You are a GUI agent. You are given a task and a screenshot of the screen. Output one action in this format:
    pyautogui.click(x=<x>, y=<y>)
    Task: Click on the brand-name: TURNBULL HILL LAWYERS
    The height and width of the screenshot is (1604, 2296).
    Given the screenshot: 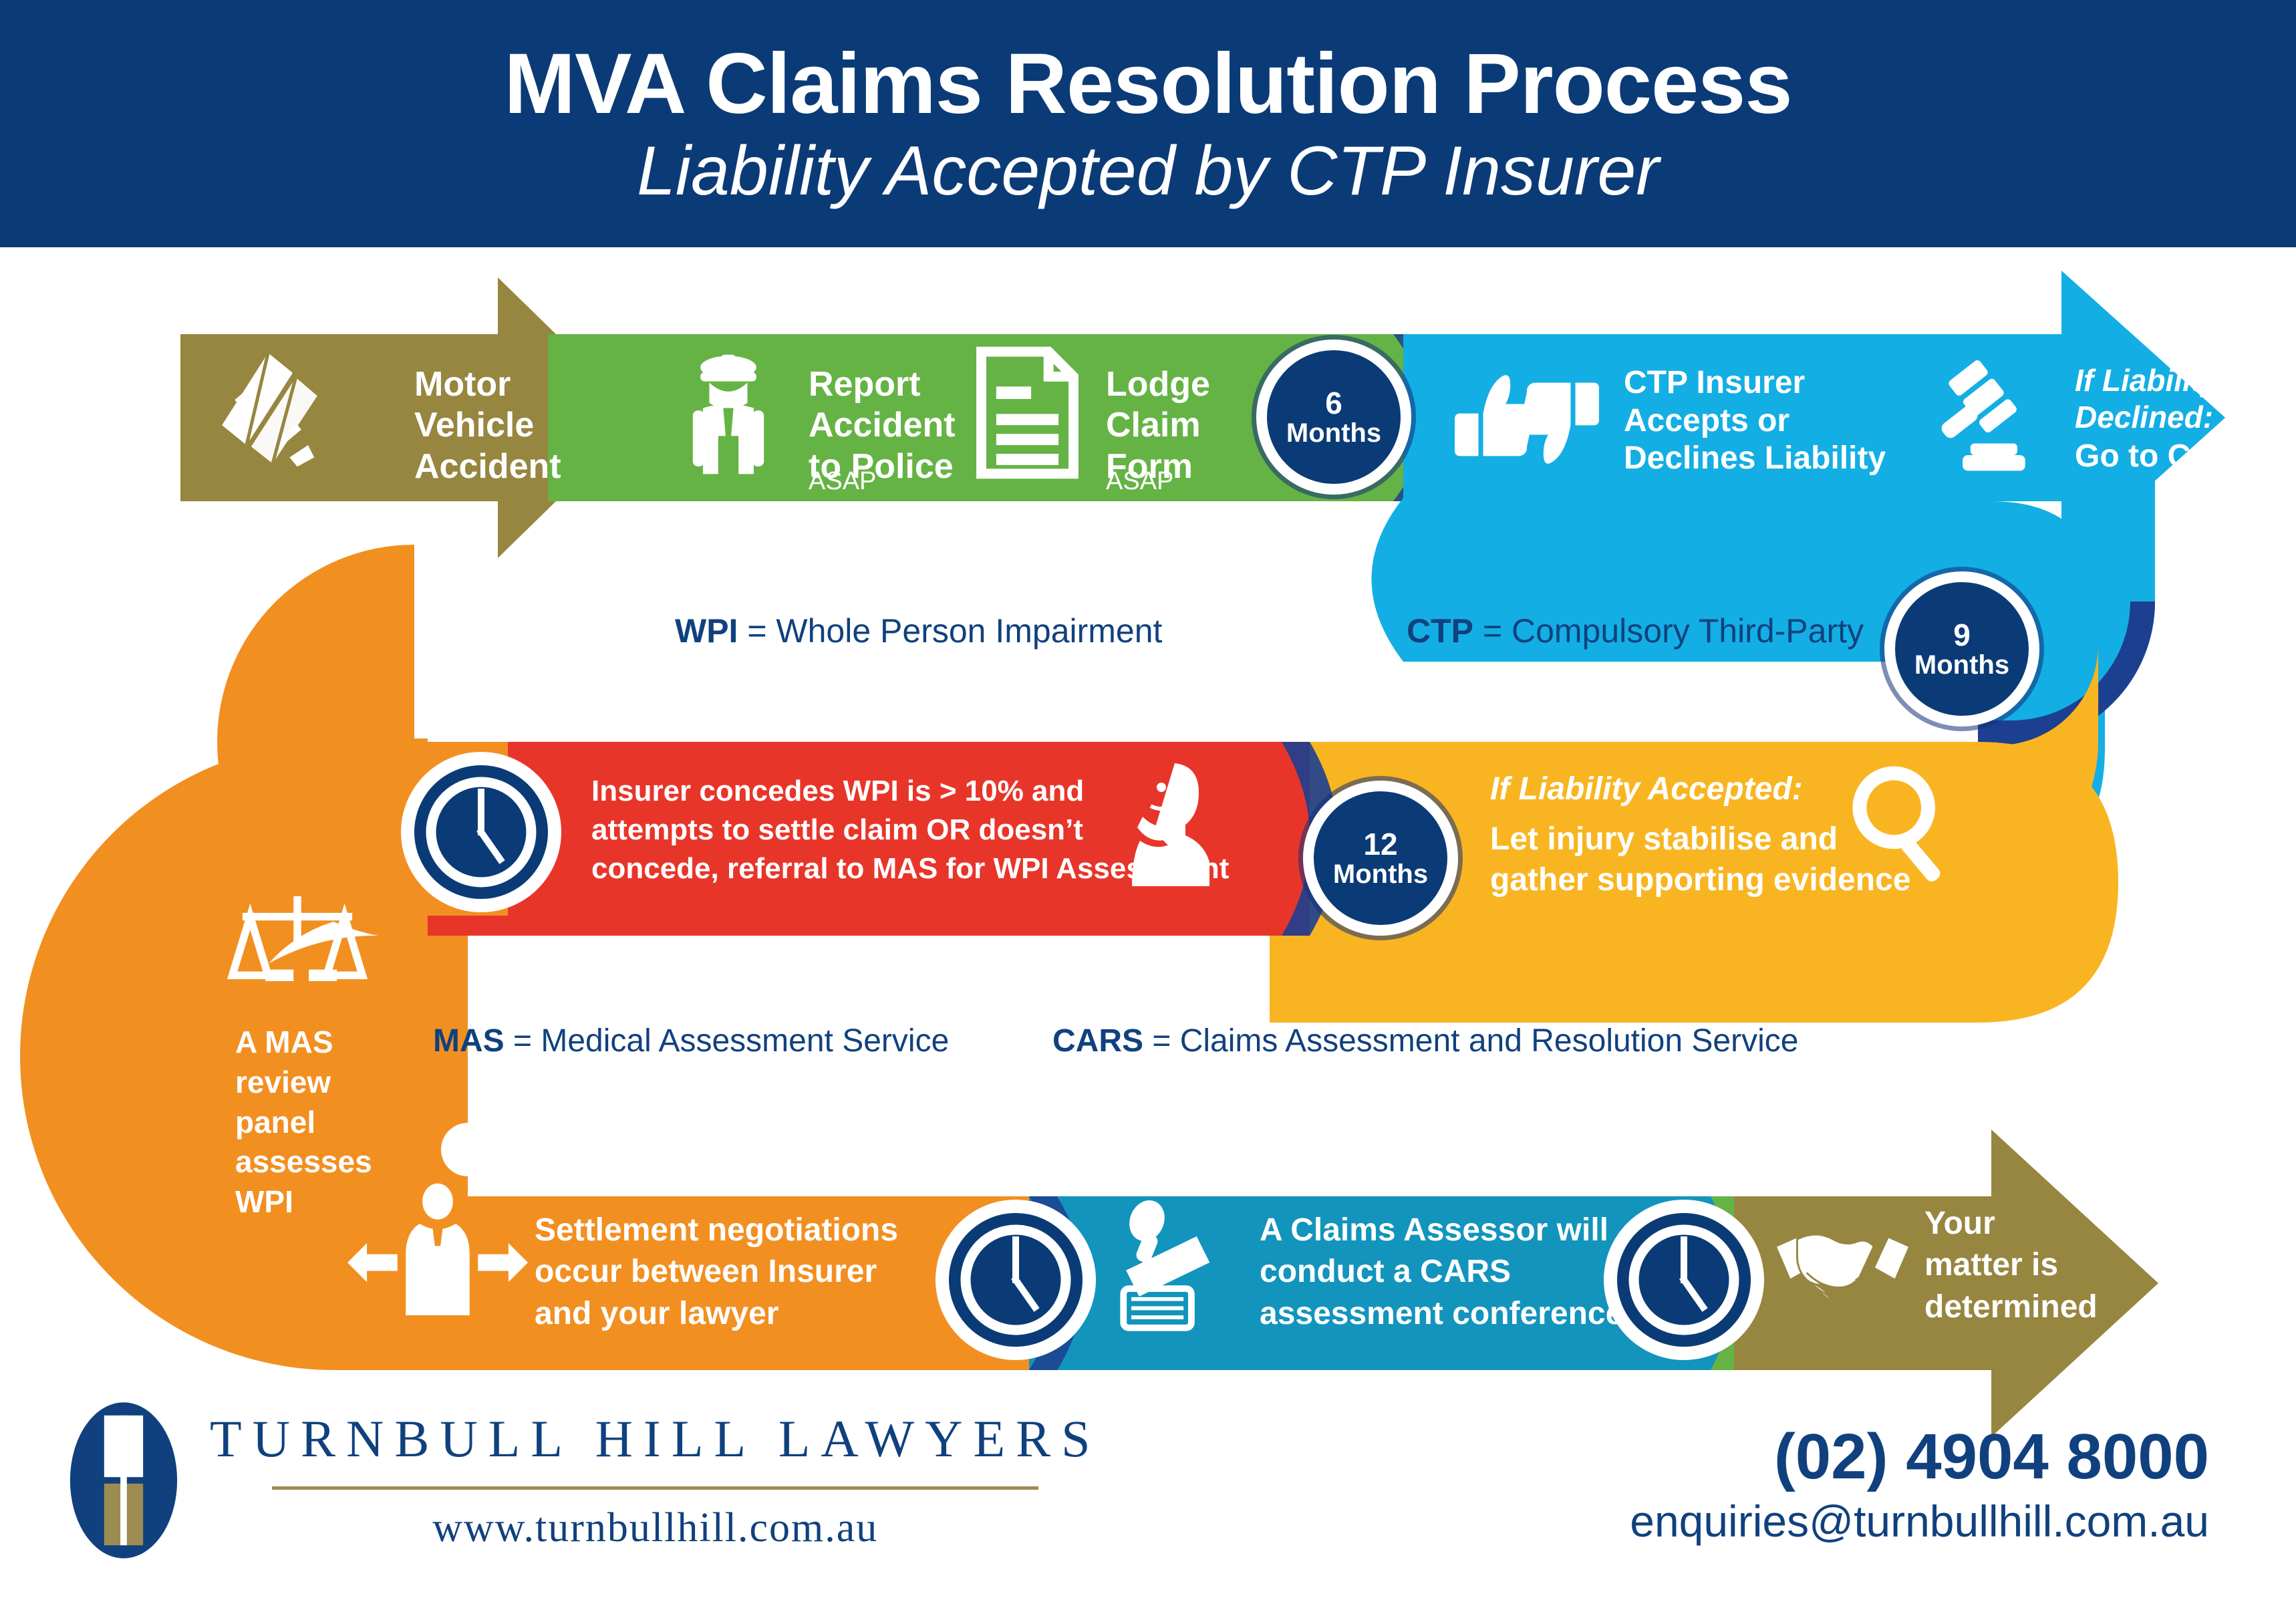 What is the action you would take?
    pyautogui.click(x=655, y=1439)
    